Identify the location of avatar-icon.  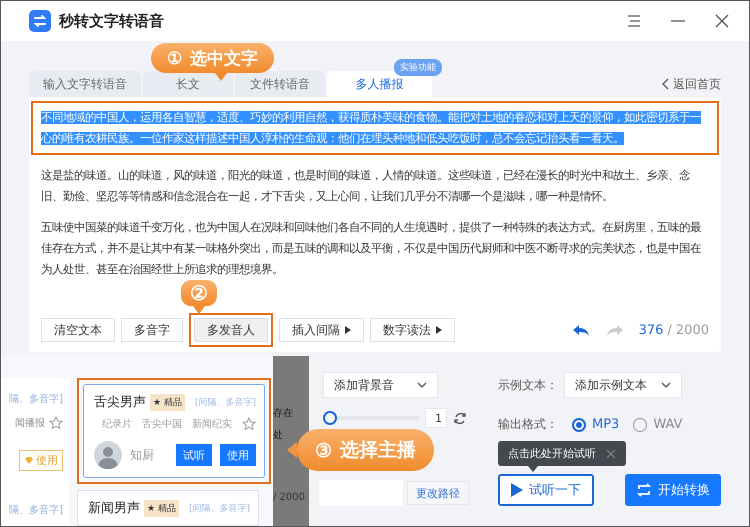
(108, 455).